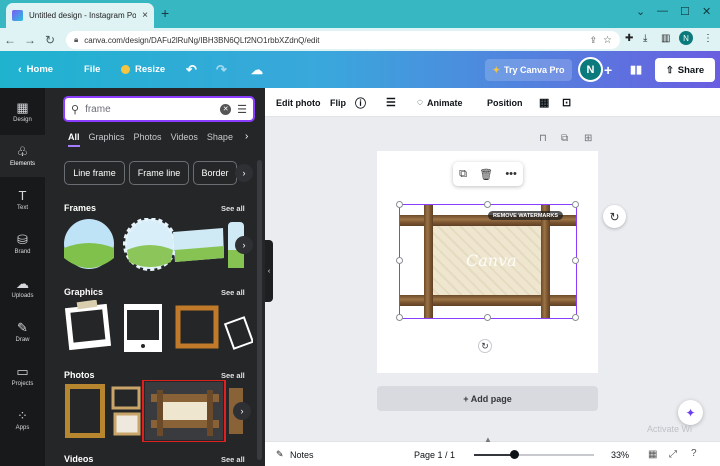 Image resolution: width=720 pixels, height=466 pixels. I want to click on browser-menu-icon: ⋮, so click(708, 38).